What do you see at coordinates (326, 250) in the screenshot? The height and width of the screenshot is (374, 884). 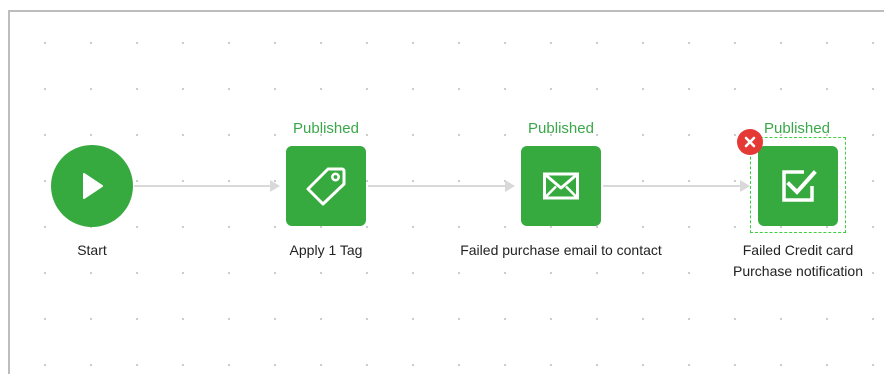 I see `apply-tag-label: Apply 1 Tag` at bounding box center [326, 250].